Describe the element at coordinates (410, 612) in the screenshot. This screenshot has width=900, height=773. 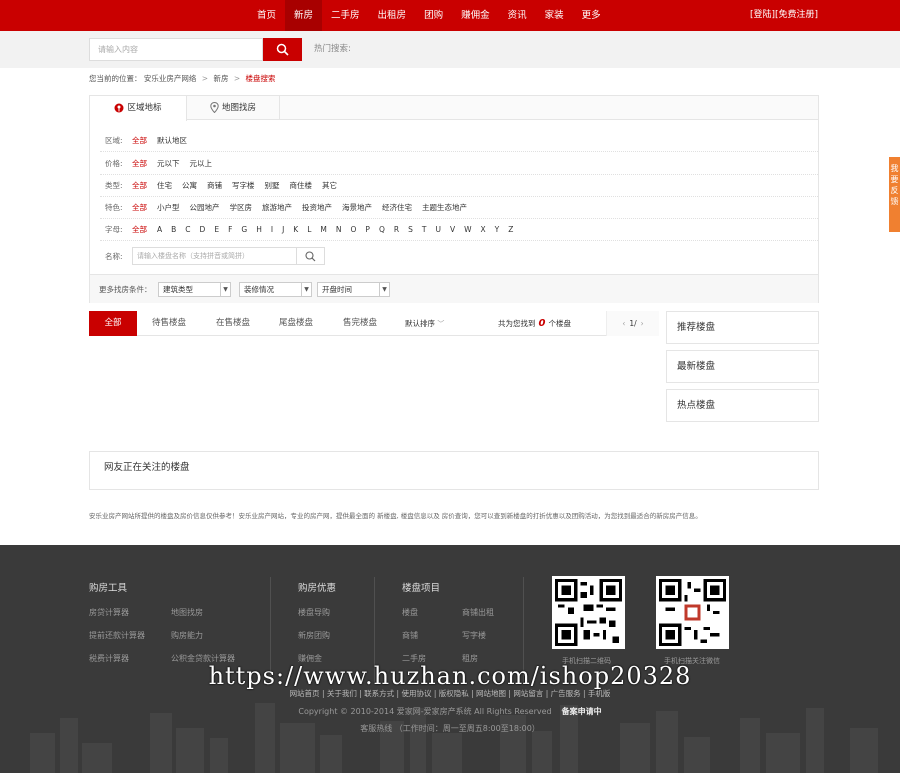
I see `footer-link: 楼盘` at that location.